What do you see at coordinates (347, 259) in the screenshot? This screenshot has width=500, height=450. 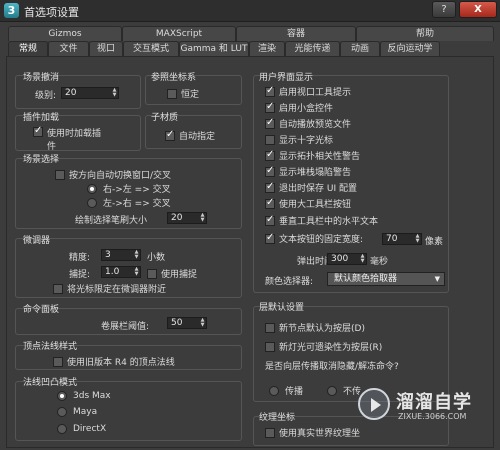 I see `flyout-time-spinner: 300 ▲ ▼` at bounding box center [347, 259].